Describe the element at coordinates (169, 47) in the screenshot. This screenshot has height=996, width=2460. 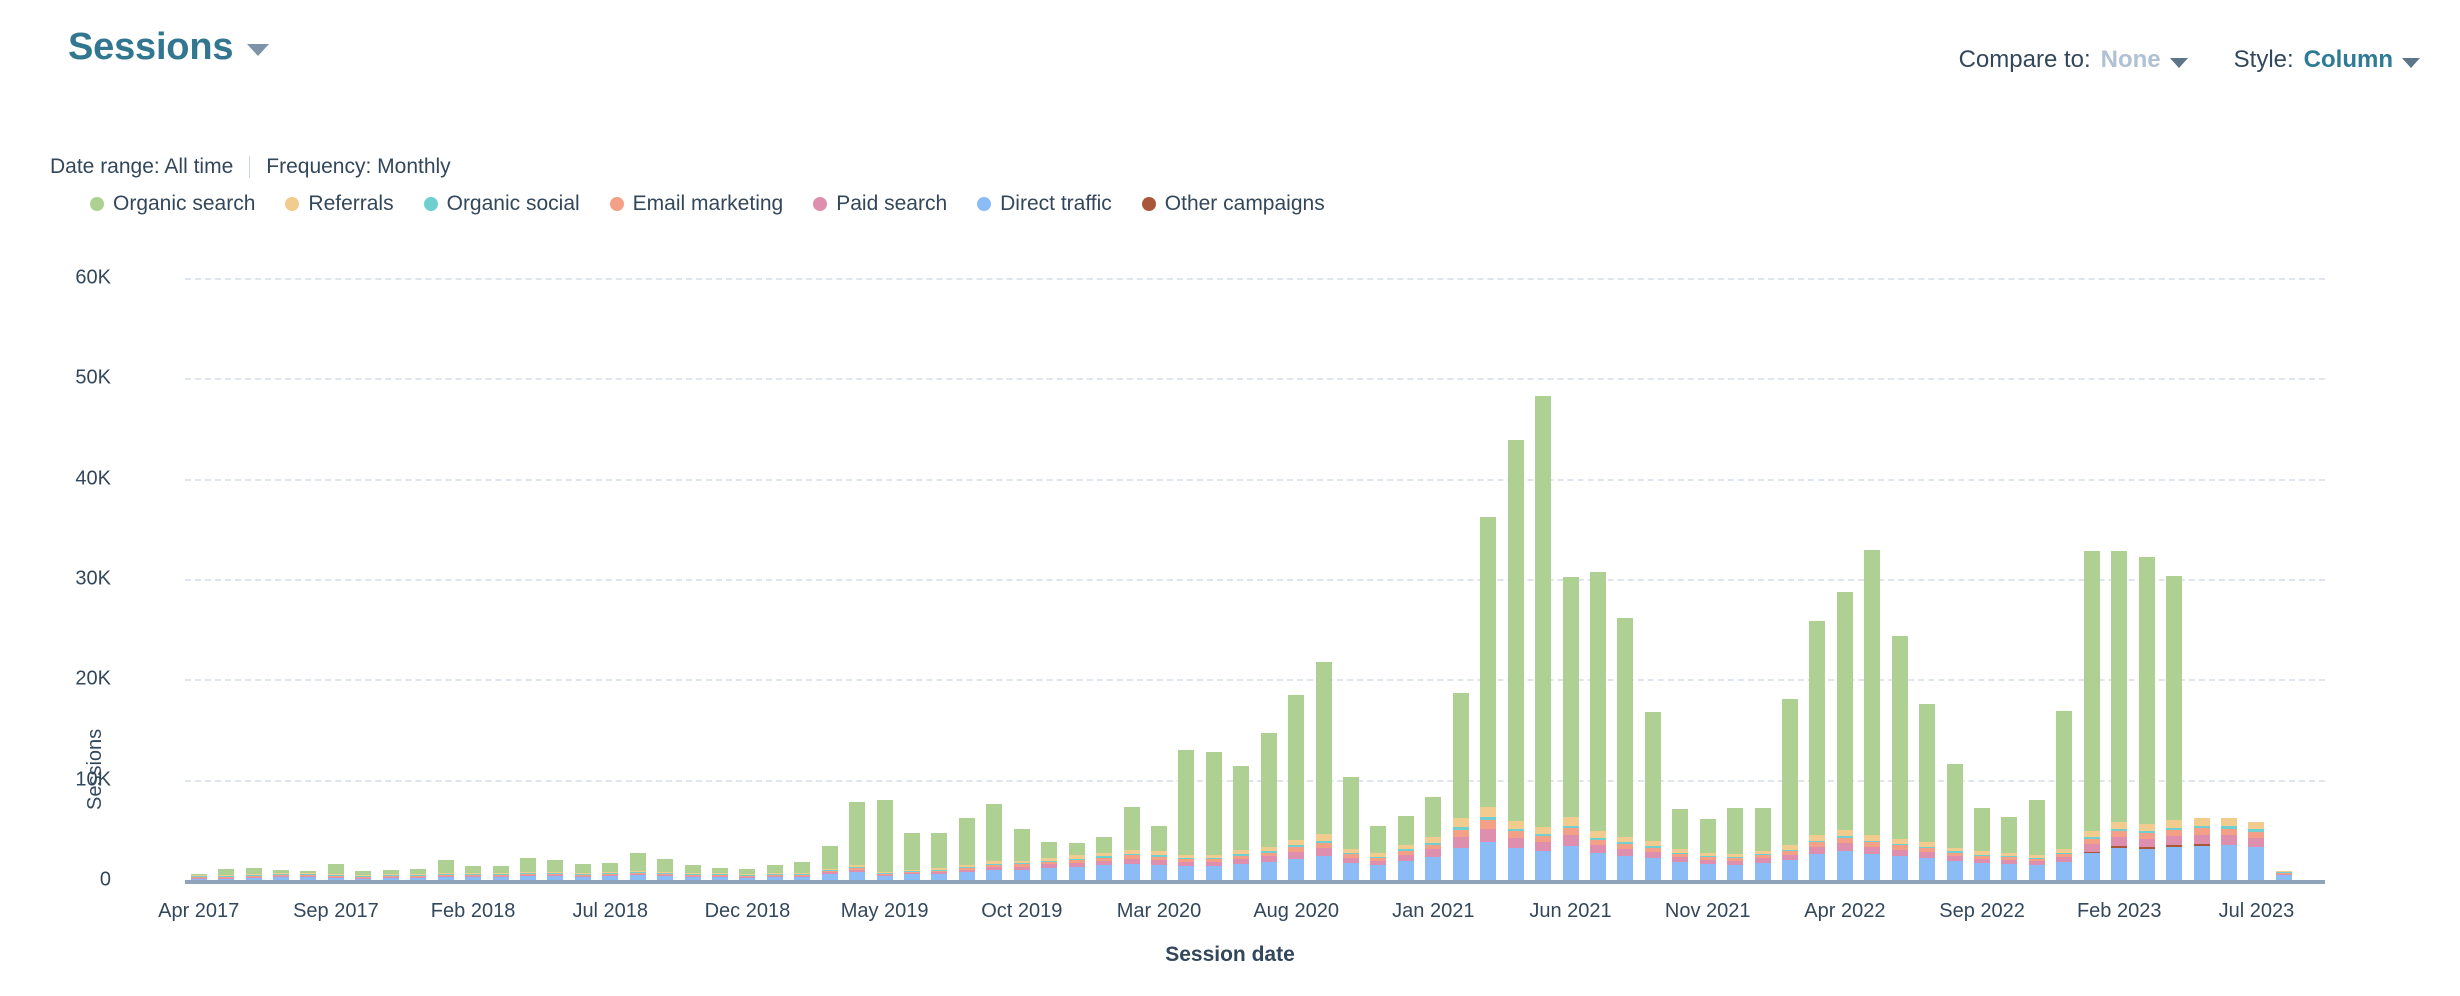
I see `metric-selector: Sessions` at that location.